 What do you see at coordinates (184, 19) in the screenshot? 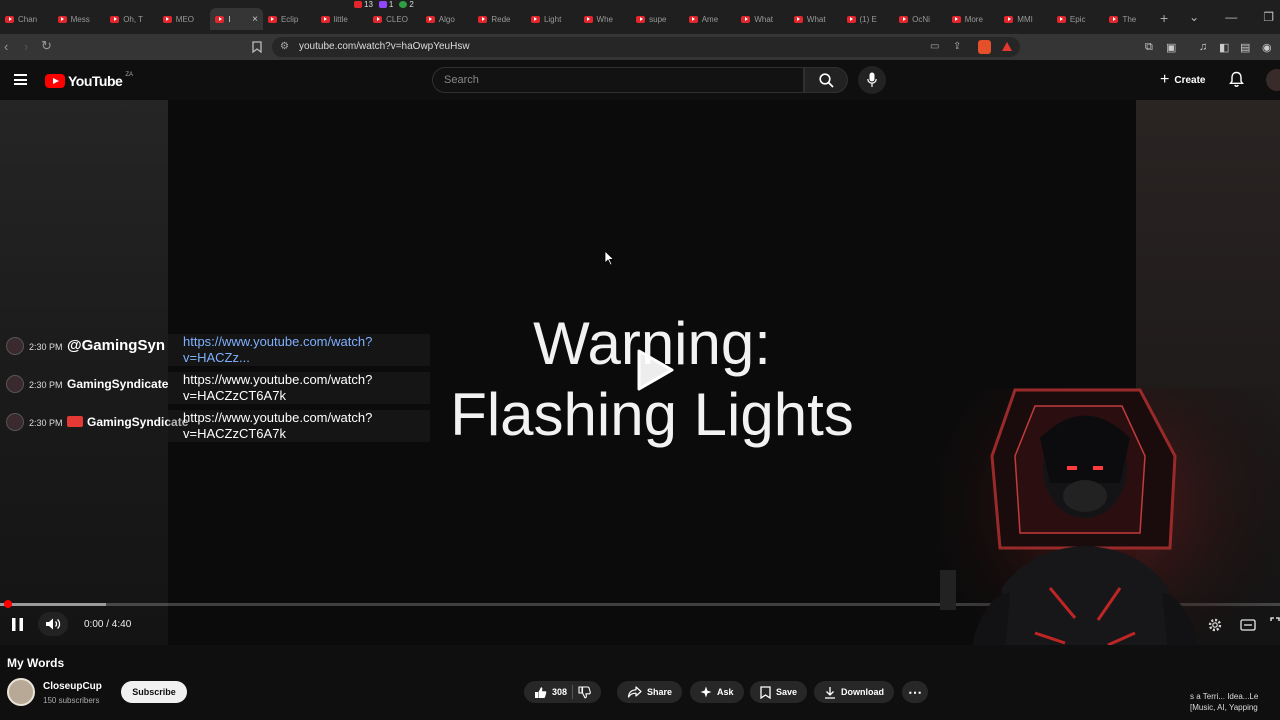
I see `browser-tab: MEO` at bounding box center [184, 19].